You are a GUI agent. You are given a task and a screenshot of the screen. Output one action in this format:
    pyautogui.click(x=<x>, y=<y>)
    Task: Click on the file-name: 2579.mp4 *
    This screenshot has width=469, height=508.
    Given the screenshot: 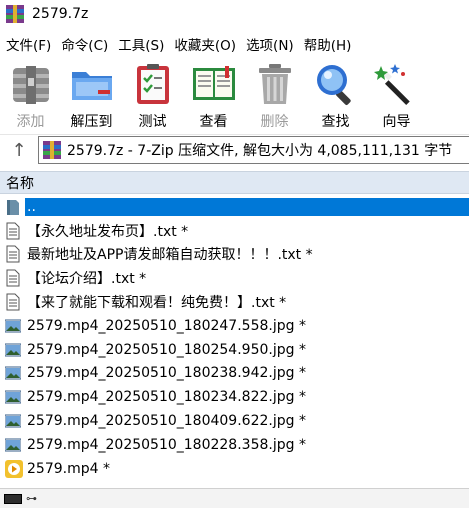 What is the action you would take?
    pyautogui.click(x=68, y=468)
    